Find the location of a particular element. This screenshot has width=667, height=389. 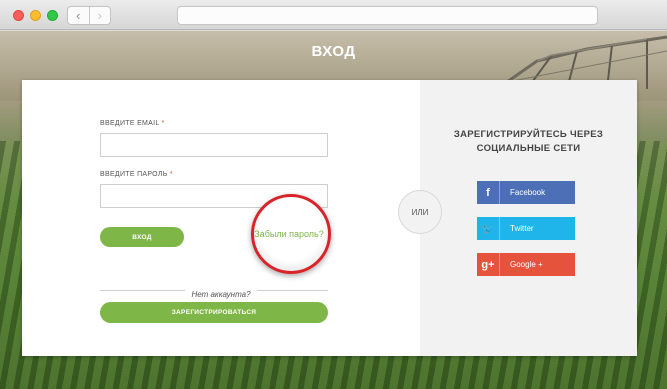

close-window-button is located at coordinates (18, 15).